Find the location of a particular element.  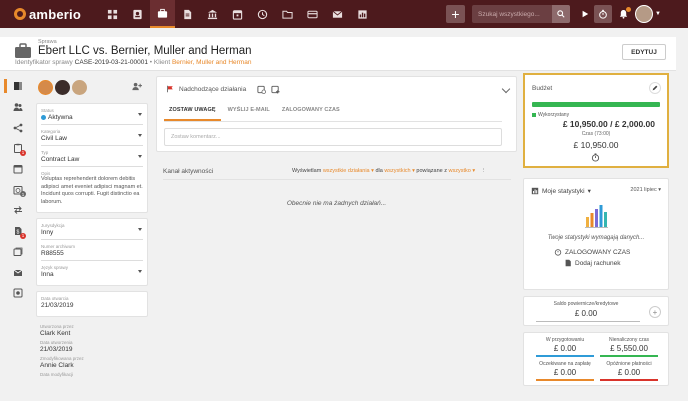

filter-related-to: wszystko is located at coordinates (460, 171).